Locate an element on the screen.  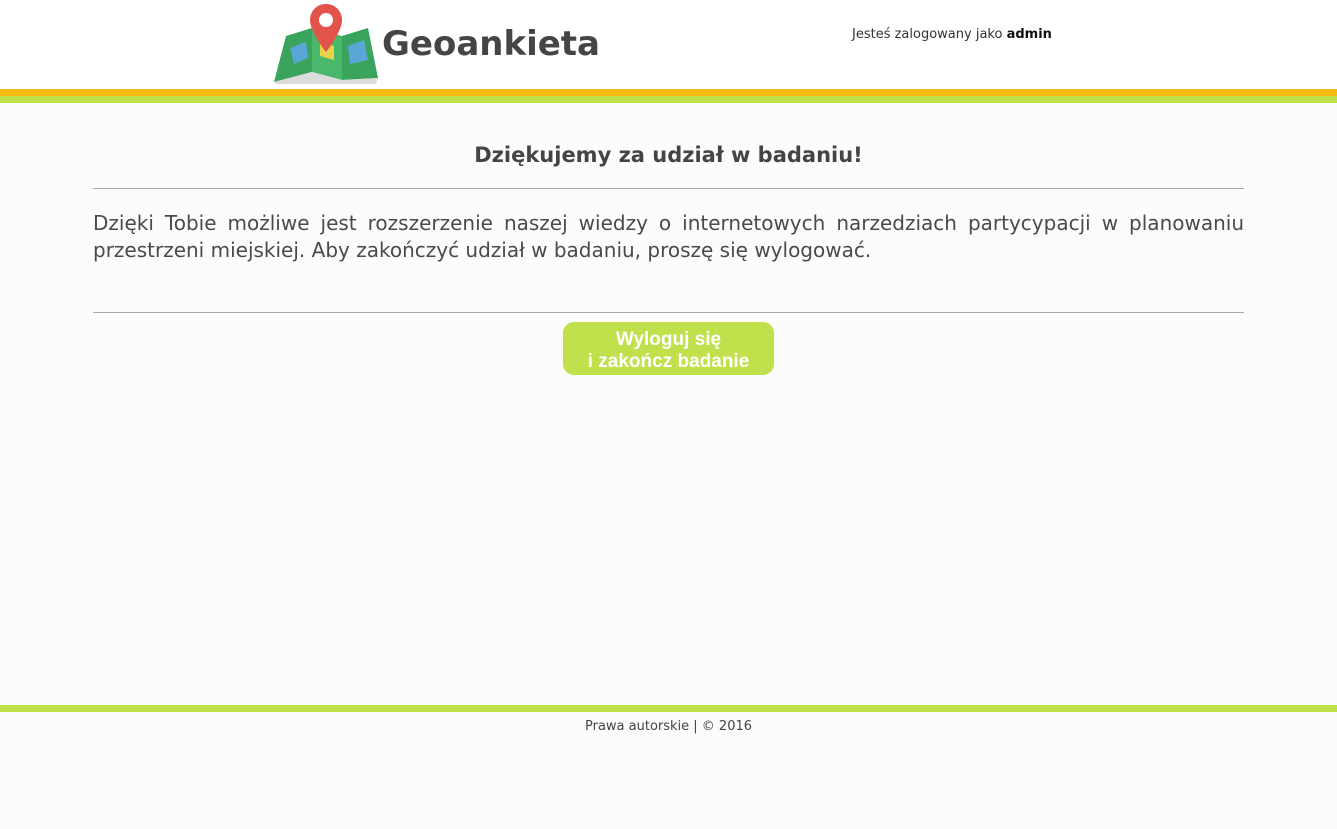
logout-button-line1: Wyloguj się is located at coordinates (668, 339).